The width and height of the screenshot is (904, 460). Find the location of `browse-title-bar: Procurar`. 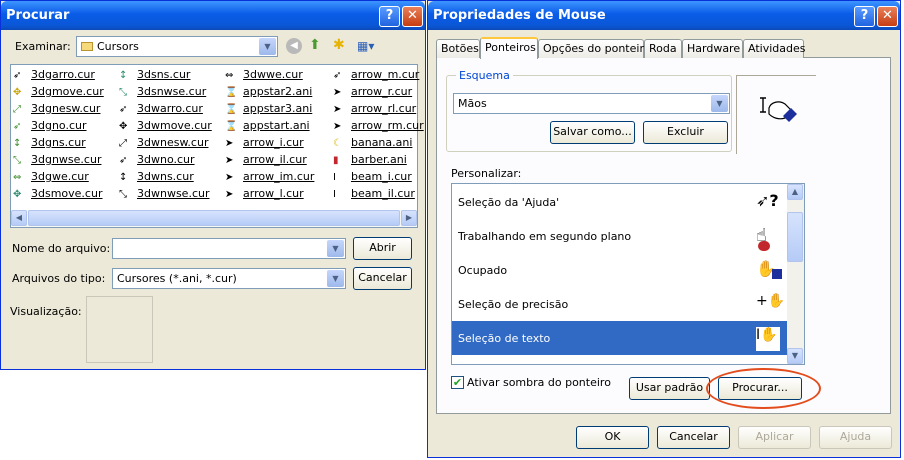

browse-title-bar: Procurar is located at coordinates (213, 15).